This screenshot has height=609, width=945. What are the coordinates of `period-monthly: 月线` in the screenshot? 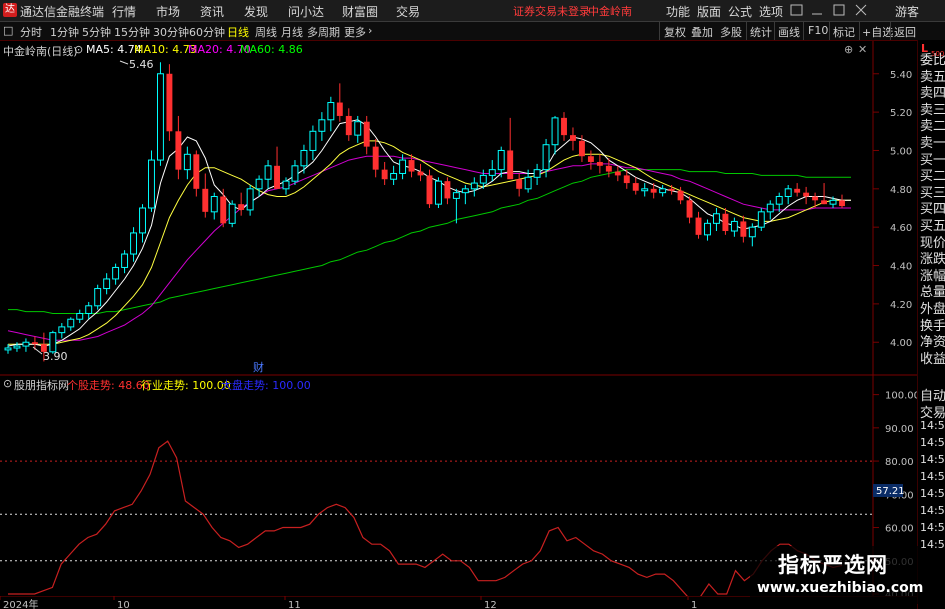 It's located at (292, 32).